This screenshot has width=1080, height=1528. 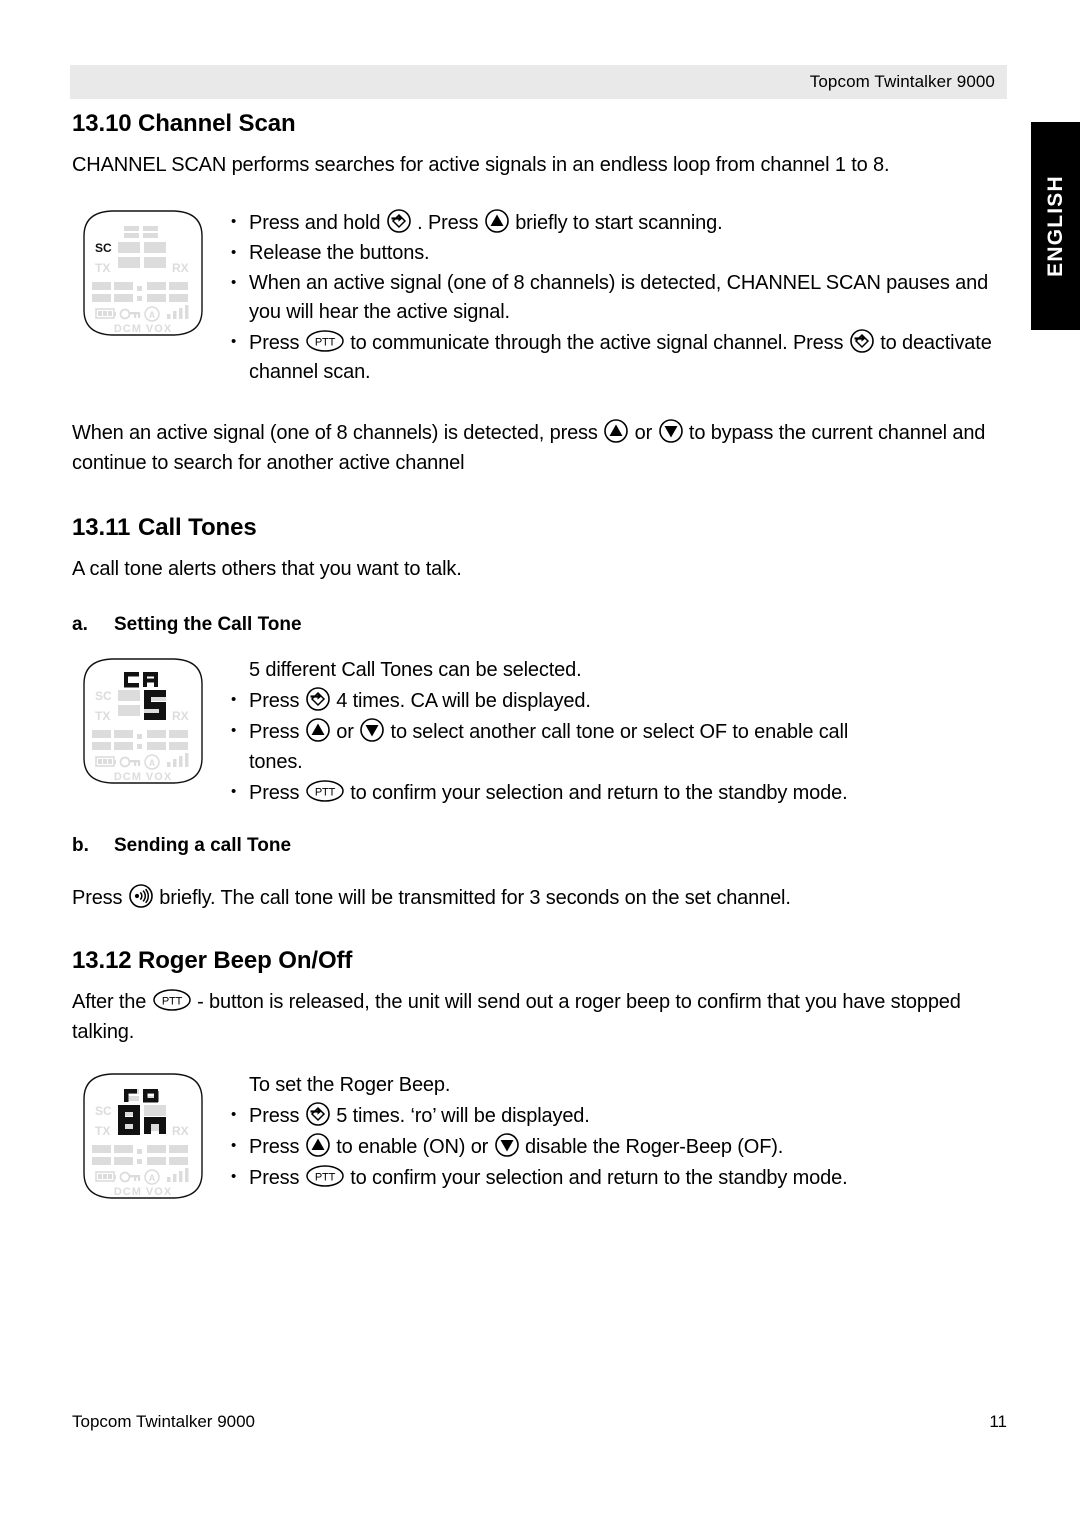 What do you see at coordinates (539, 625) in the screenshot?
I see `subsection-heading-setting-call-tone: a. Setting the Call Tone` at bounding box center [539, 625].